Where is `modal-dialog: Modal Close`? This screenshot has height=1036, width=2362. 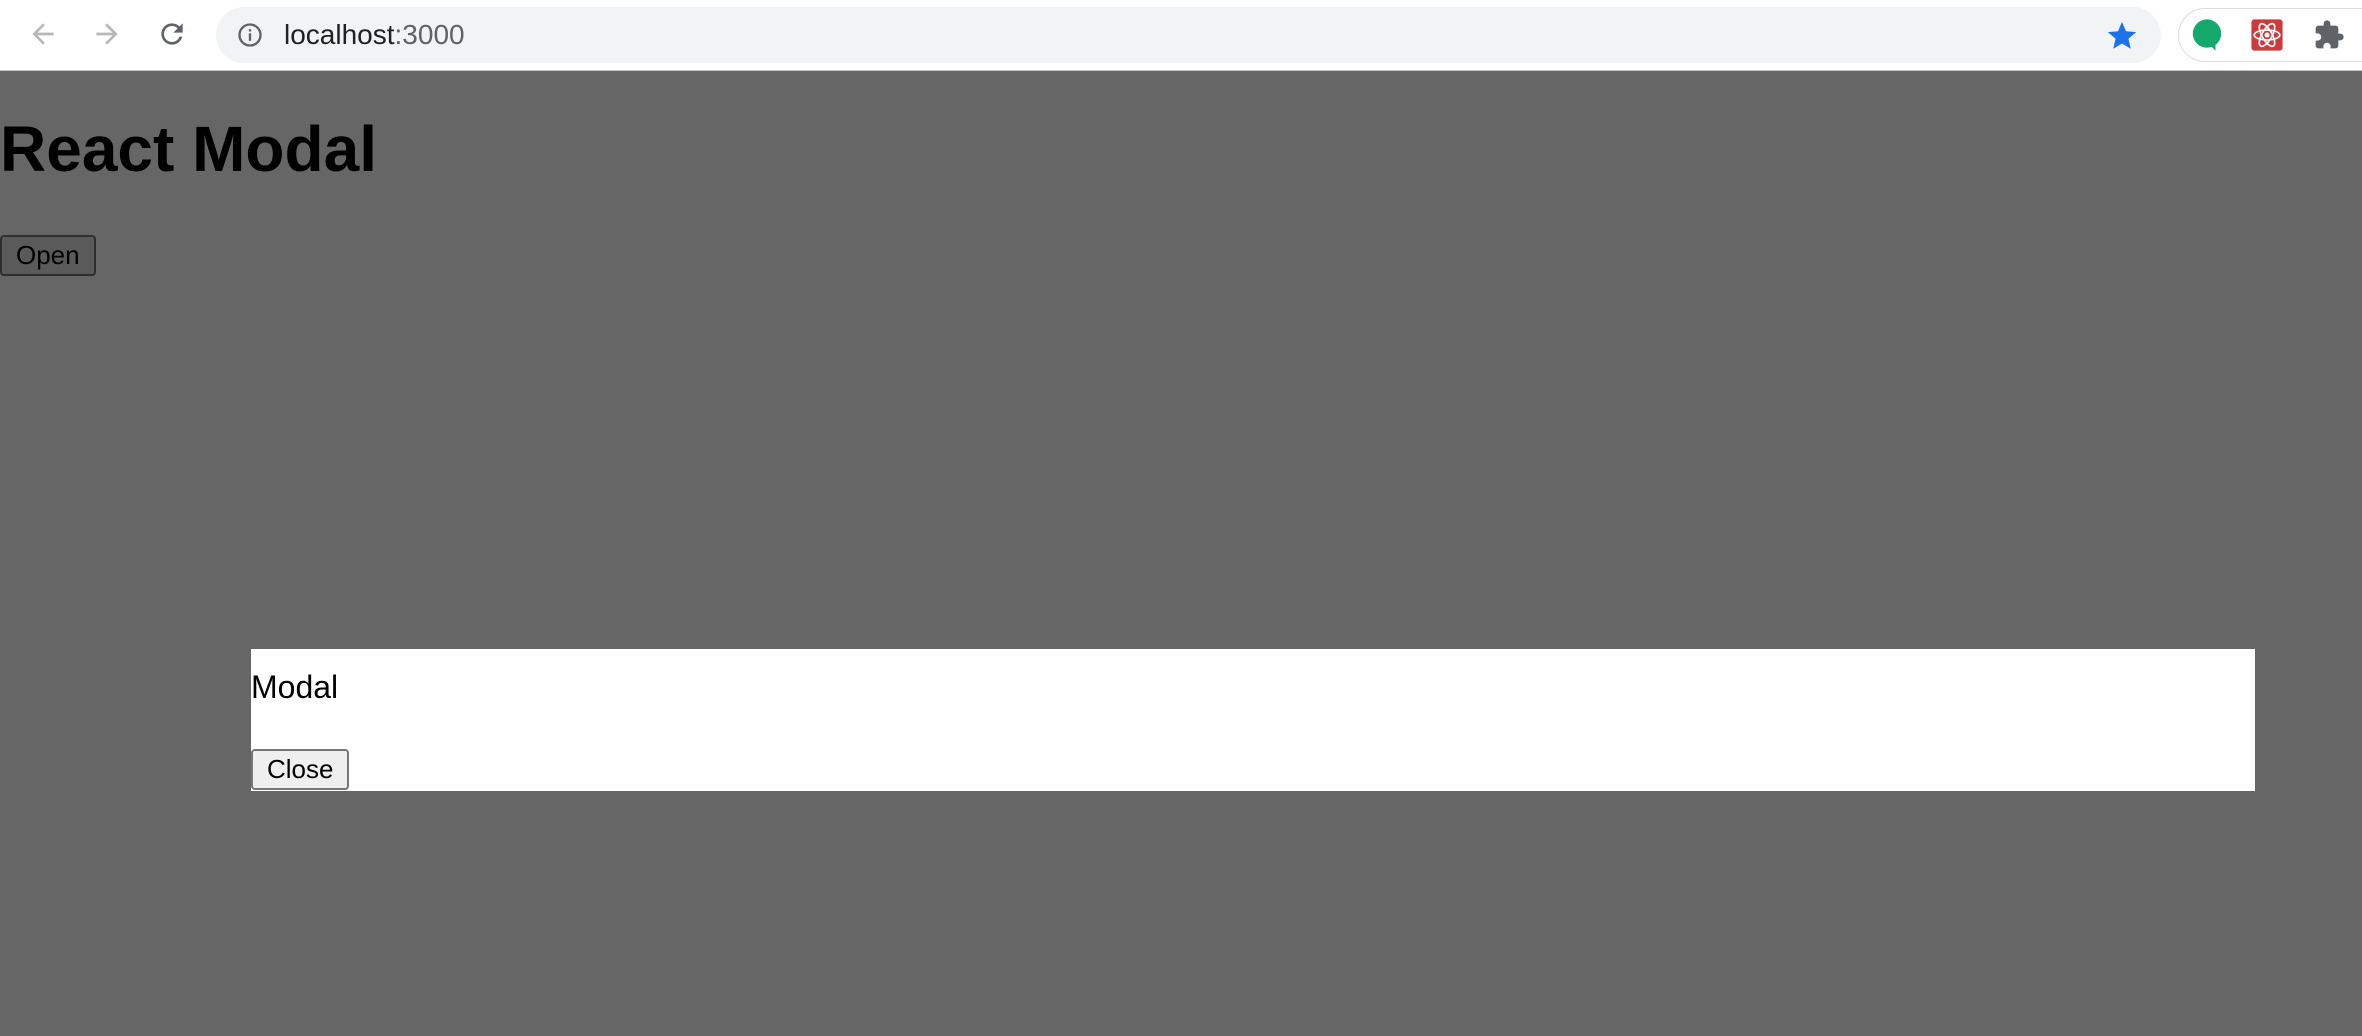 modal-dialog: Modal Close is located at coordinates (1253, 720).